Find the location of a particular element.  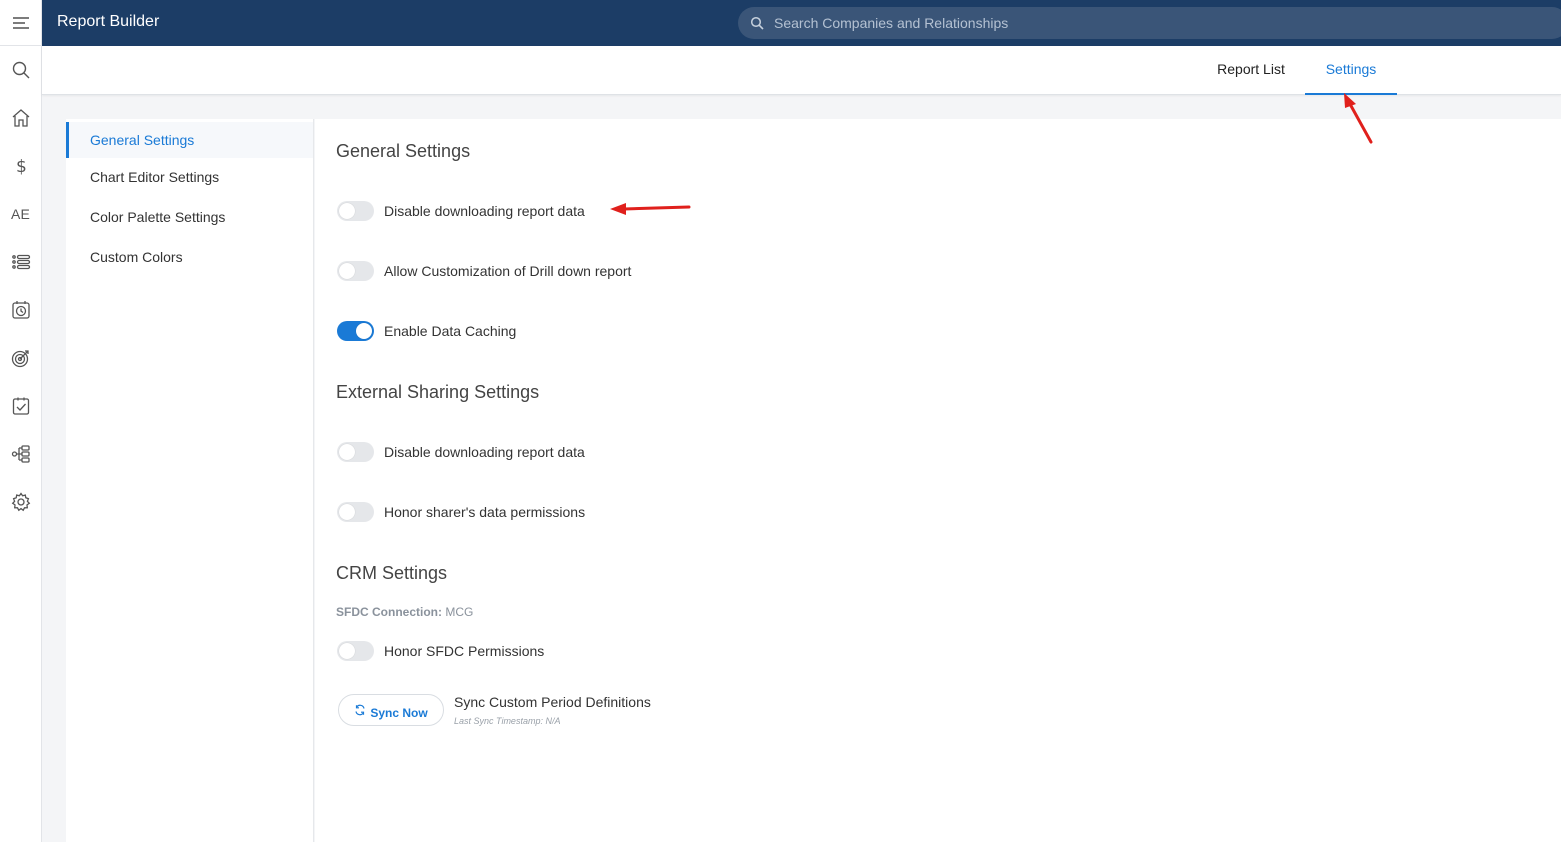

data-caching-toggle is located at coordinates (355, 331).